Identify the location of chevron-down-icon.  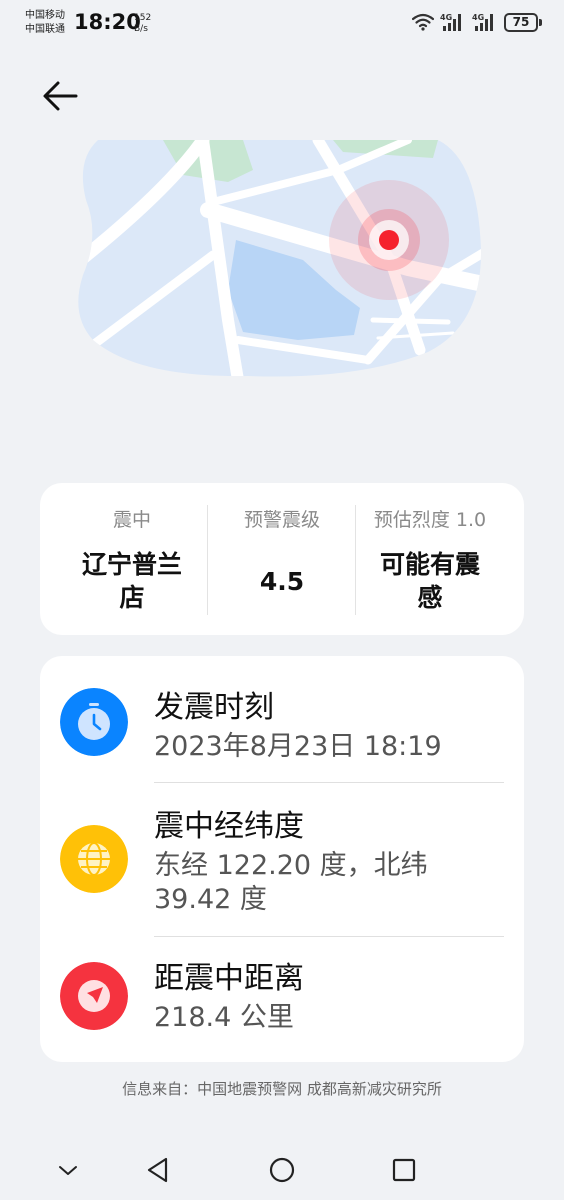
(68, 1170).